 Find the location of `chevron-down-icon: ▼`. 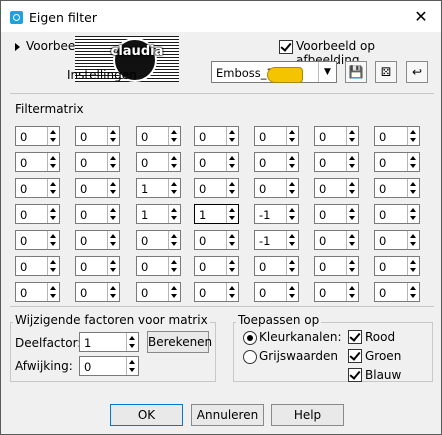

chevron-down-icon: ▼ is located at coordinates (327, 72).